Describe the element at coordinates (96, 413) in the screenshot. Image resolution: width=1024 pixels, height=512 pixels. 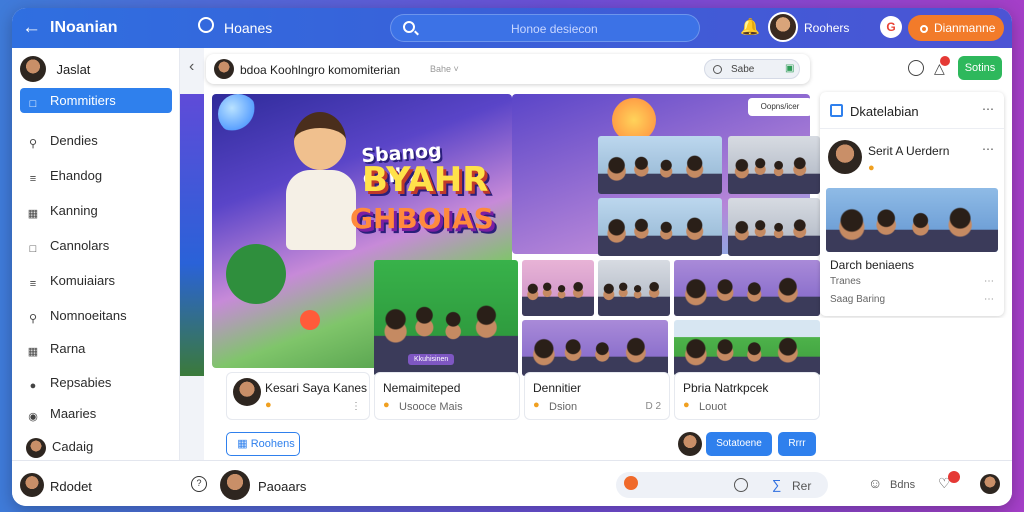
I see `sidebar-item-maaries: ◉ Maaries` at that location.